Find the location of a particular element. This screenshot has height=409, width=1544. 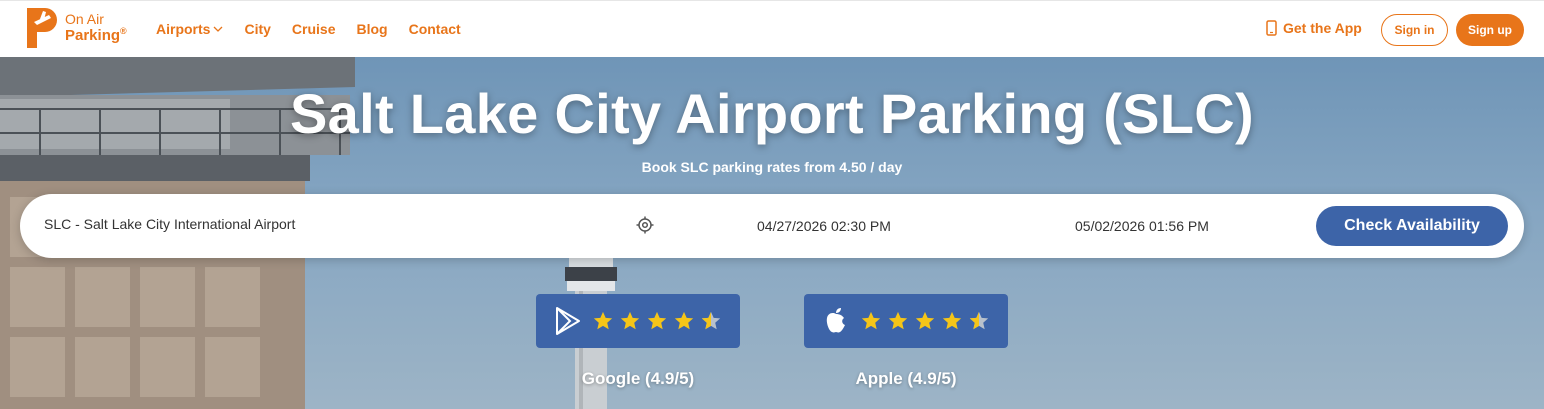

google-rating-card is located at coordinates (638, 321).